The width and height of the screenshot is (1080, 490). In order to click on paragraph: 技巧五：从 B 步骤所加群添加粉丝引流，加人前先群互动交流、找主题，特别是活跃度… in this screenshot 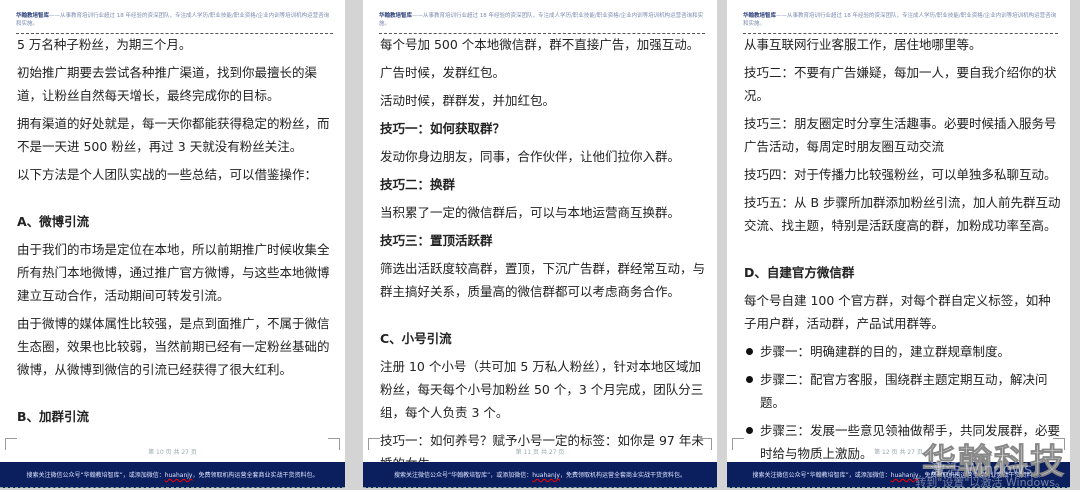, I will do `click(902, 214)`.